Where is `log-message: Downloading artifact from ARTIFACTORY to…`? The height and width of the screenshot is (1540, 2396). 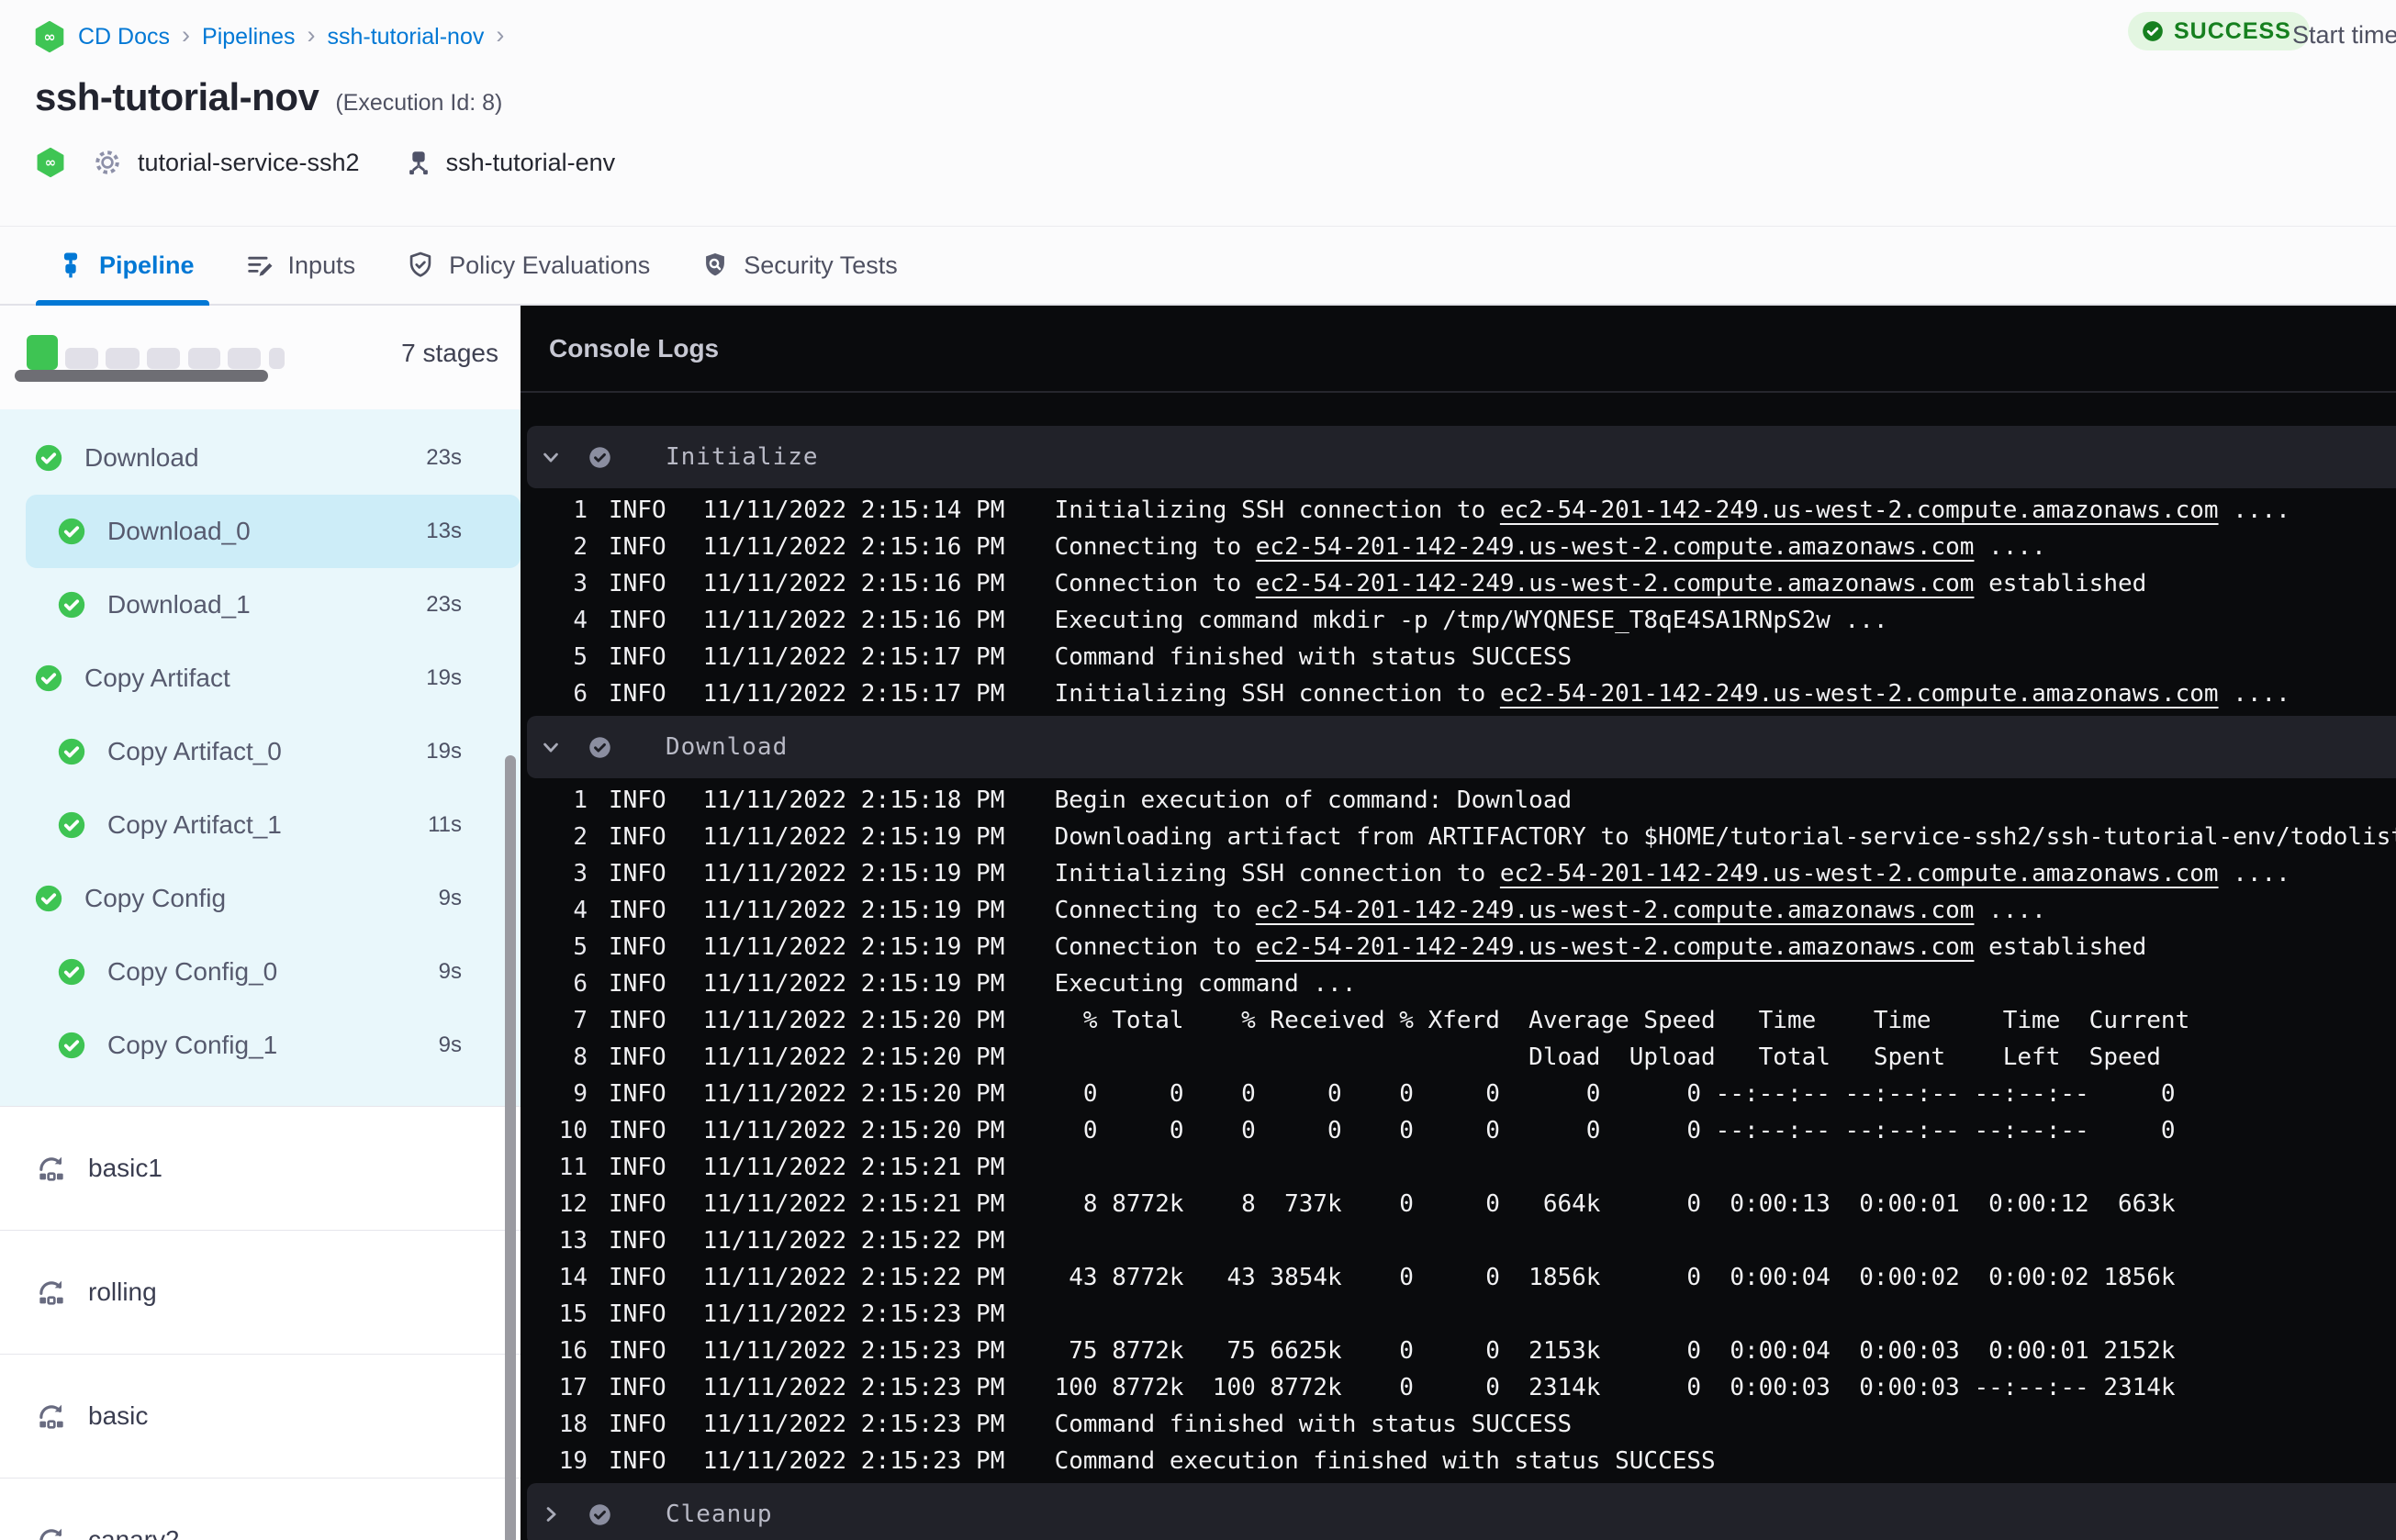
log-message: Downloading artifact from ARTIFACTORY to… is located at coordinates (1726, 837).